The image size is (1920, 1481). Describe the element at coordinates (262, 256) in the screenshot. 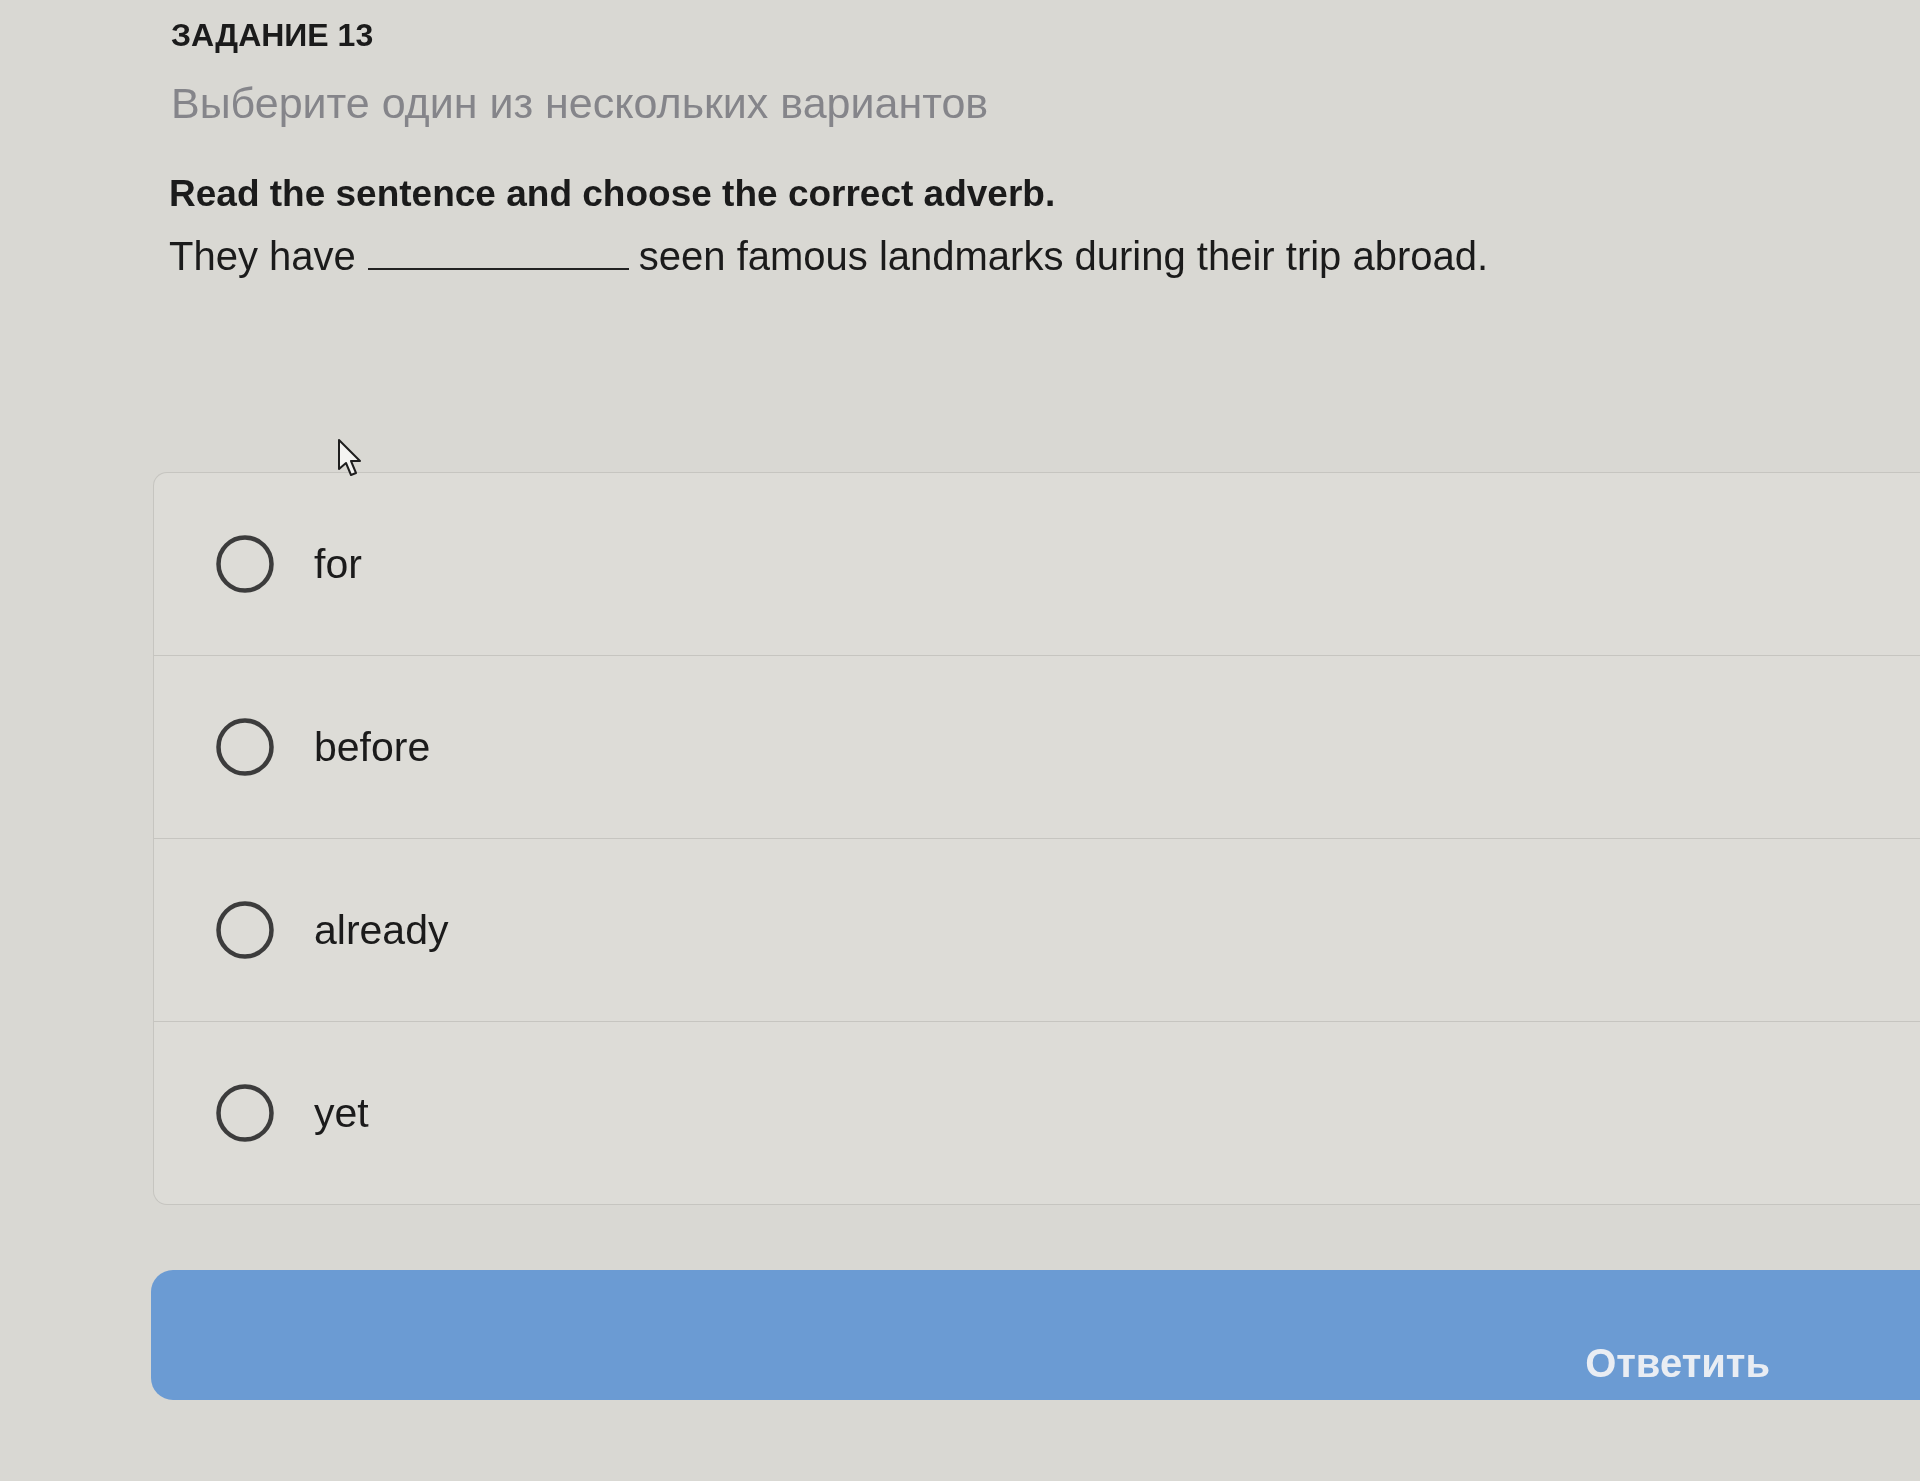

I see `sentence-start-text: They have` at that location.